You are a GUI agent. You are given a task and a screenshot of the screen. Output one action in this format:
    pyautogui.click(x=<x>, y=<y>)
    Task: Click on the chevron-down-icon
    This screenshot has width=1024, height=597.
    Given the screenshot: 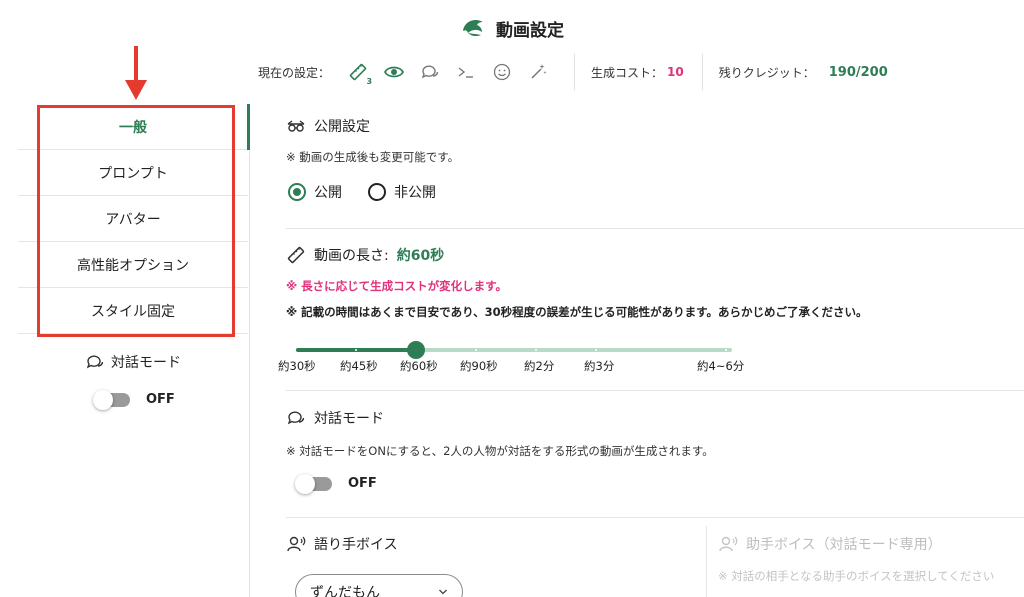 What is the action you would take?
    pyautogui.click(x=443, y=592)
    